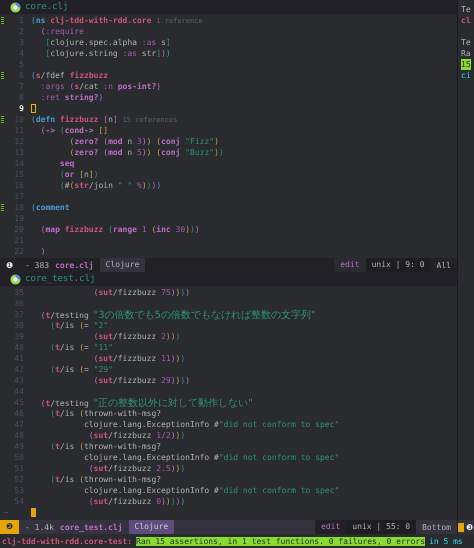  What do you see at coordinates (461, 527) in the screenshot?
I see `scroll-indicator` at bounding box center [461, 527].